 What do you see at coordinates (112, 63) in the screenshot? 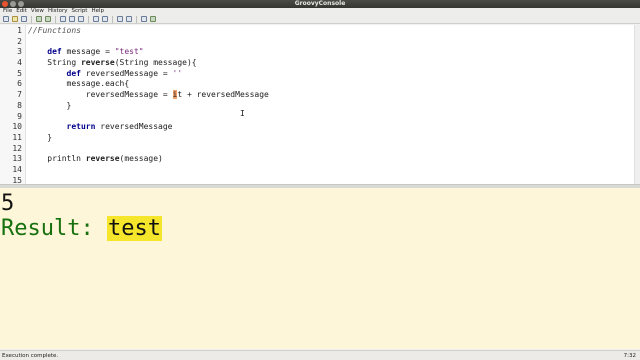
I see `code-text: String reverse(String message){` at bounding box center [112, 63].